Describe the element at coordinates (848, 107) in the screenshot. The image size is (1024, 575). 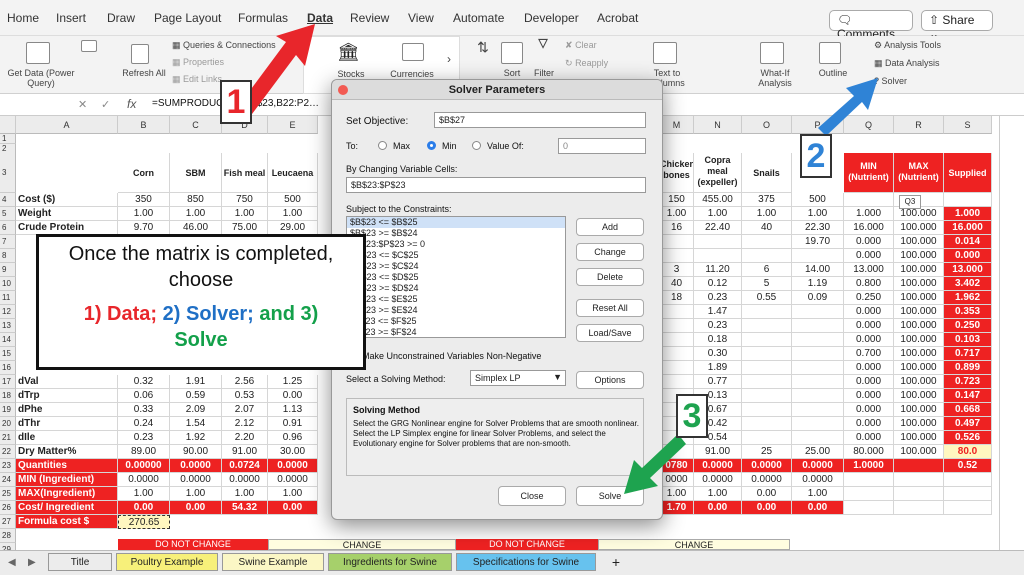
I see `blue-arrow` at that location.